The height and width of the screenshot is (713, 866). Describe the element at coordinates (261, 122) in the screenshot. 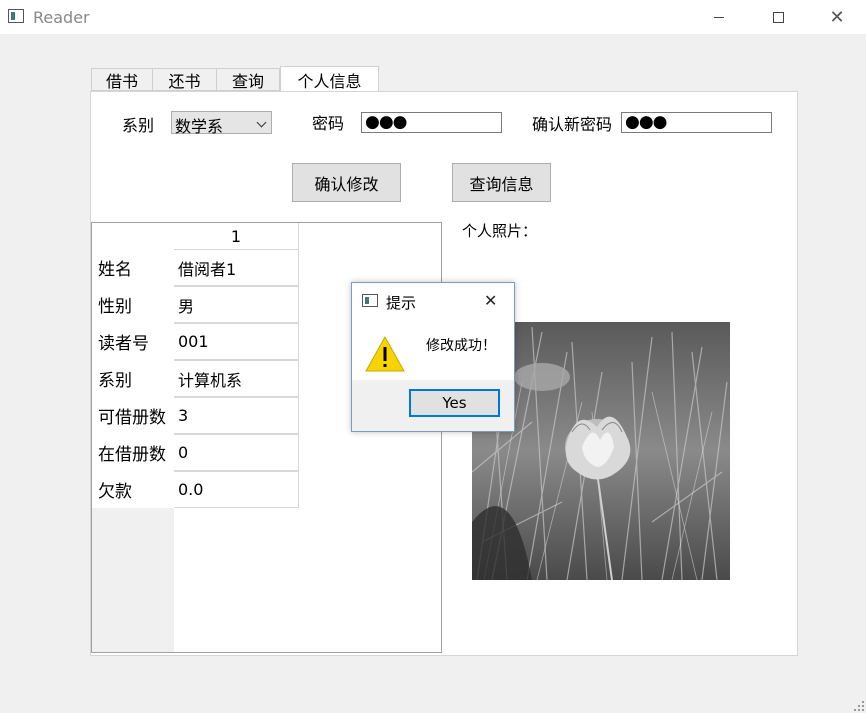

I see `chevron-down-icon` at that location.